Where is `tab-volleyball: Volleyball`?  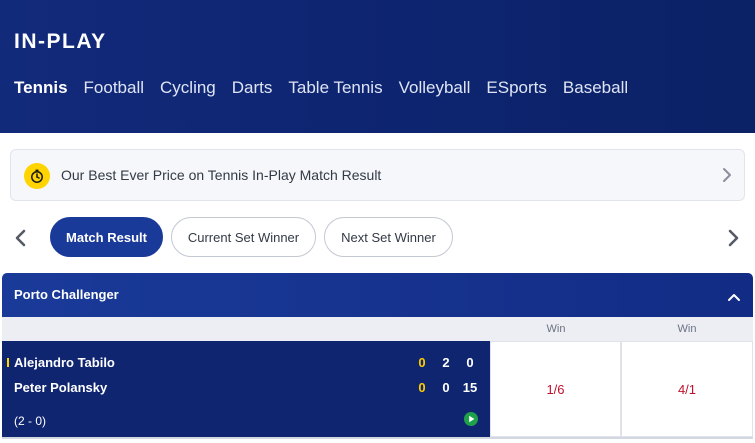
tab-volleyball: Volleyball is located at coordinates (435, 88).